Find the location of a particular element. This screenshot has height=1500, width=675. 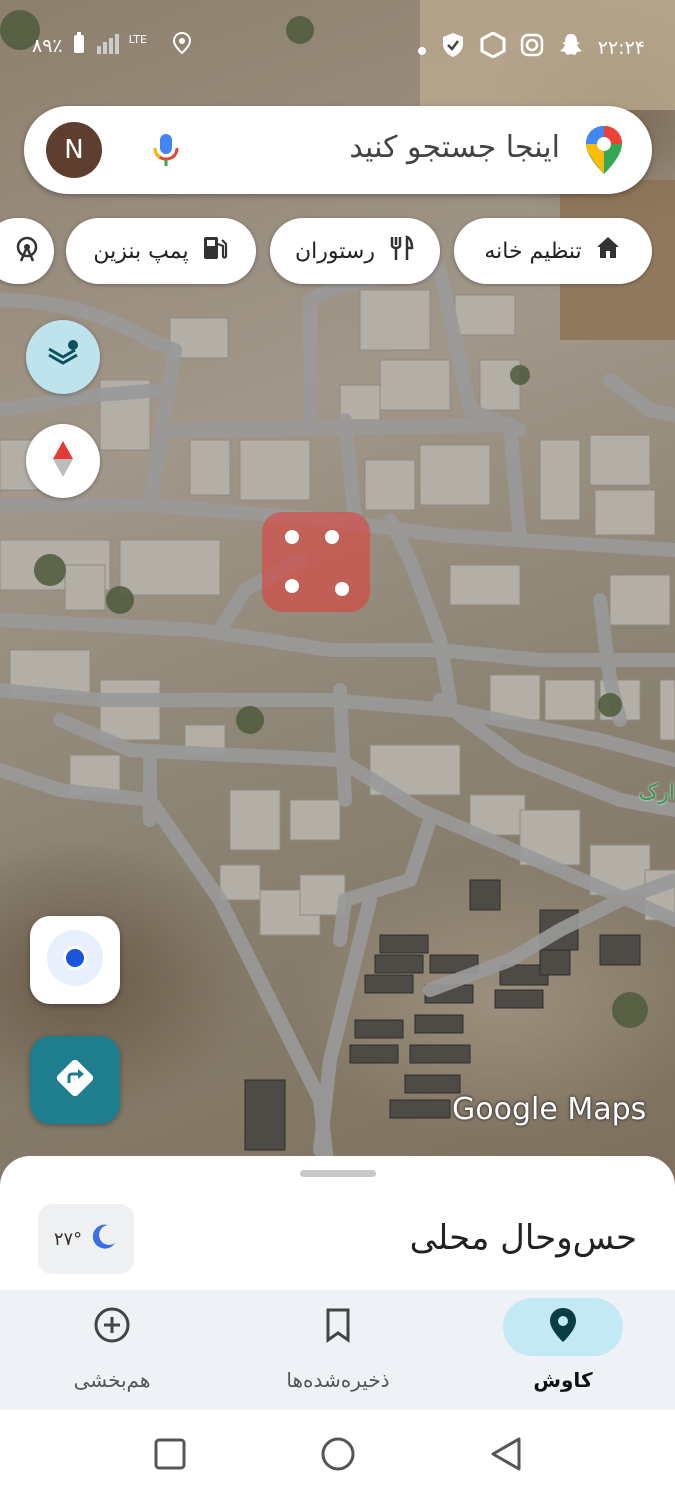

chip-set-home: تنظیم خانه is located at coordinates (553, 251).